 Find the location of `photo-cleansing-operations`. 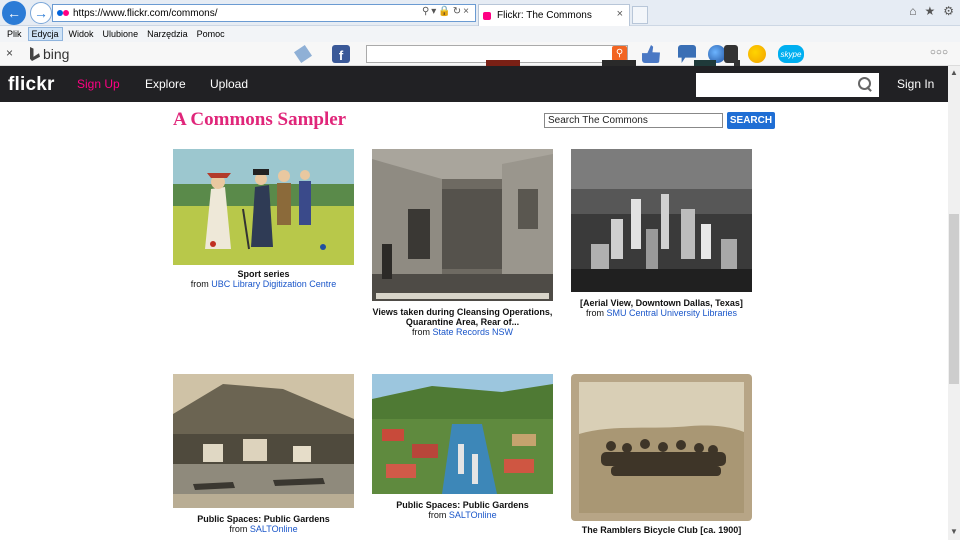

photo-cleansing-operations is located at coordinates (462, 225).